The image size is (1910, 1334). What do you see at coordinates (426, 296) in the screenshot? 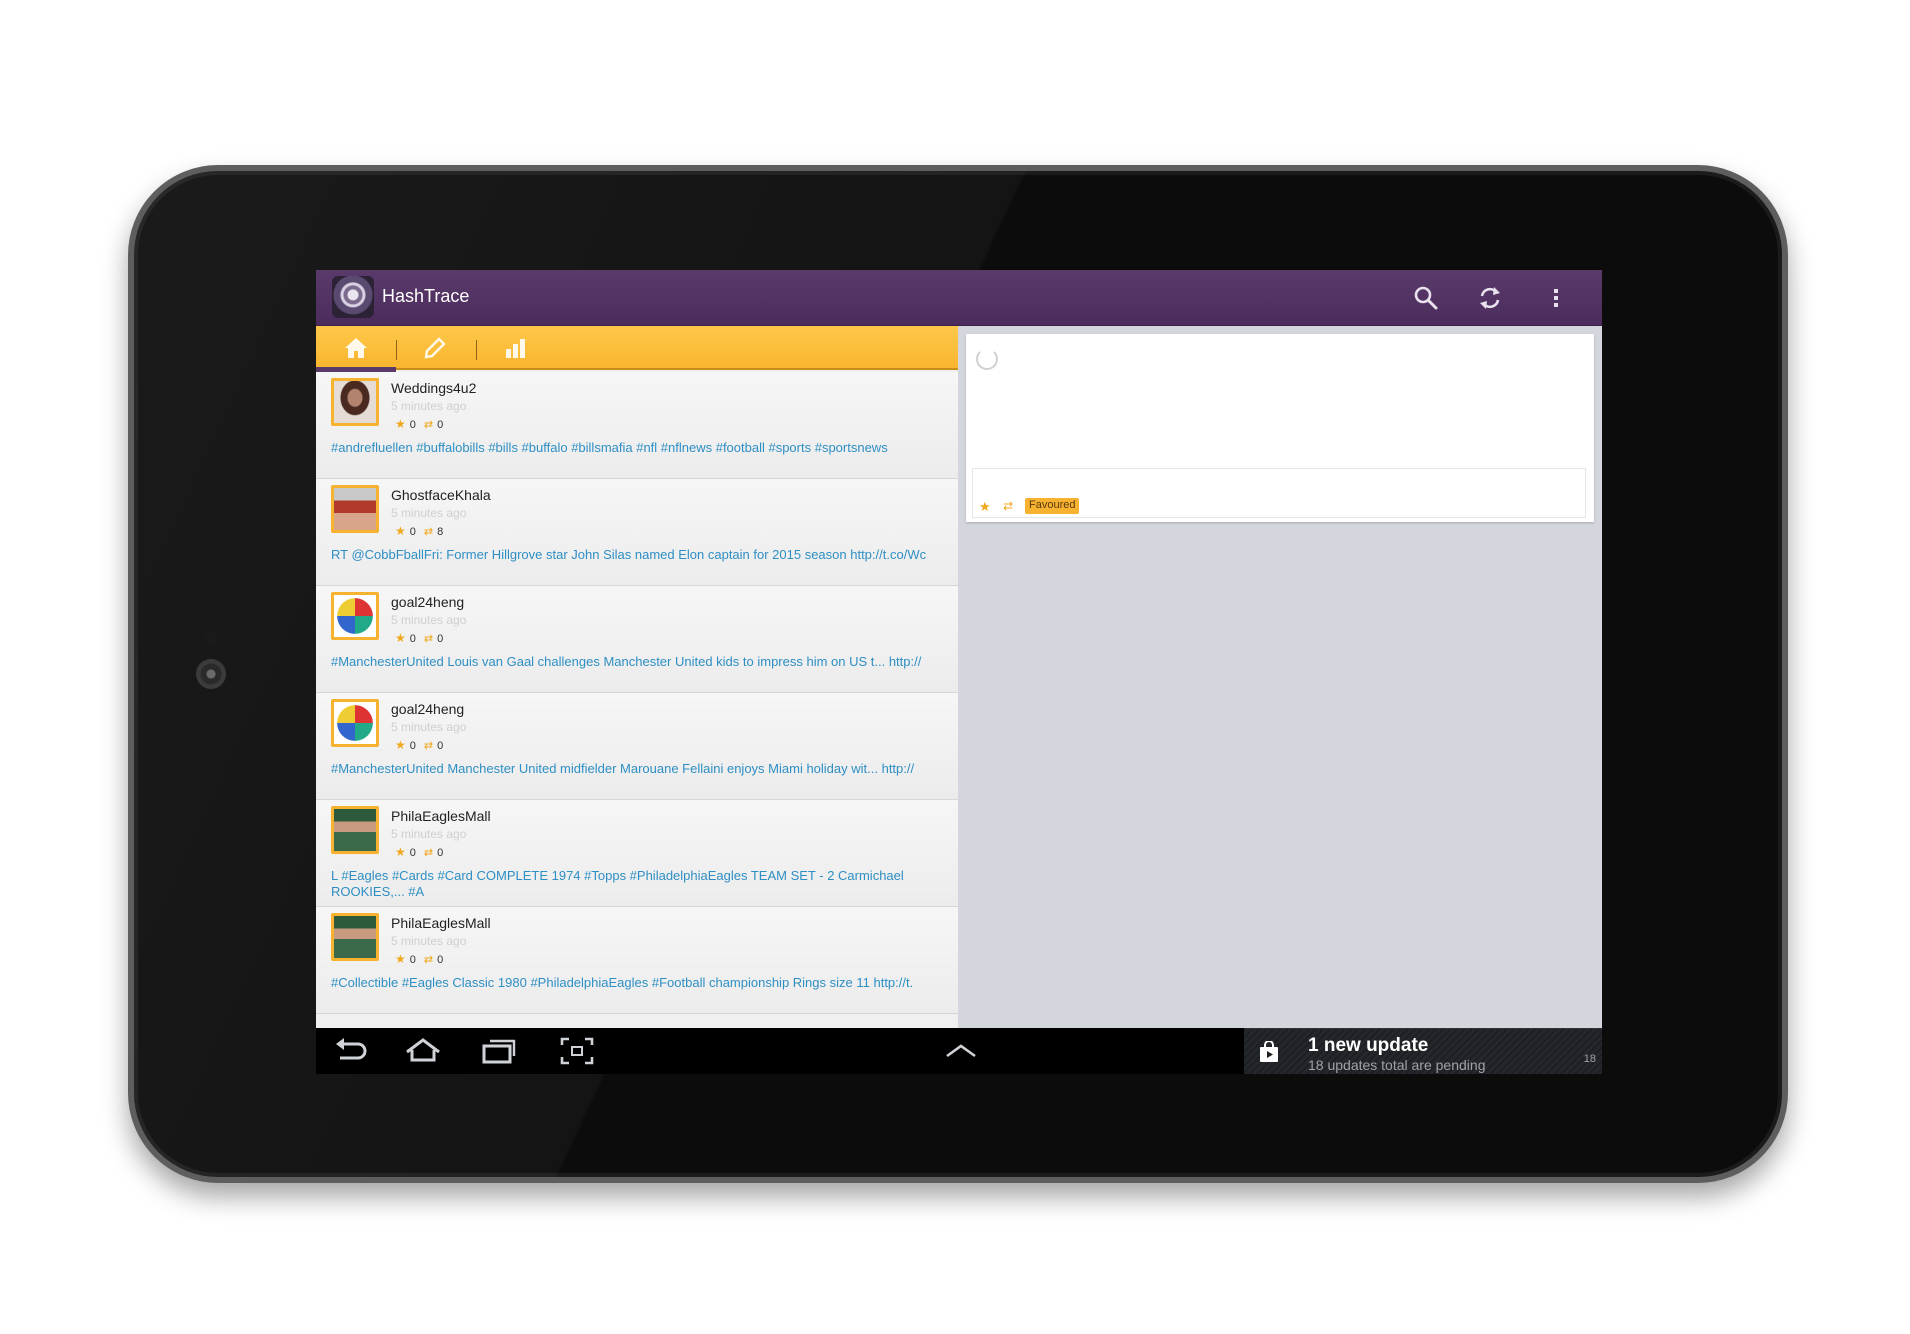
I see `app-title: HashTrace` at bounding box center [426, 296].